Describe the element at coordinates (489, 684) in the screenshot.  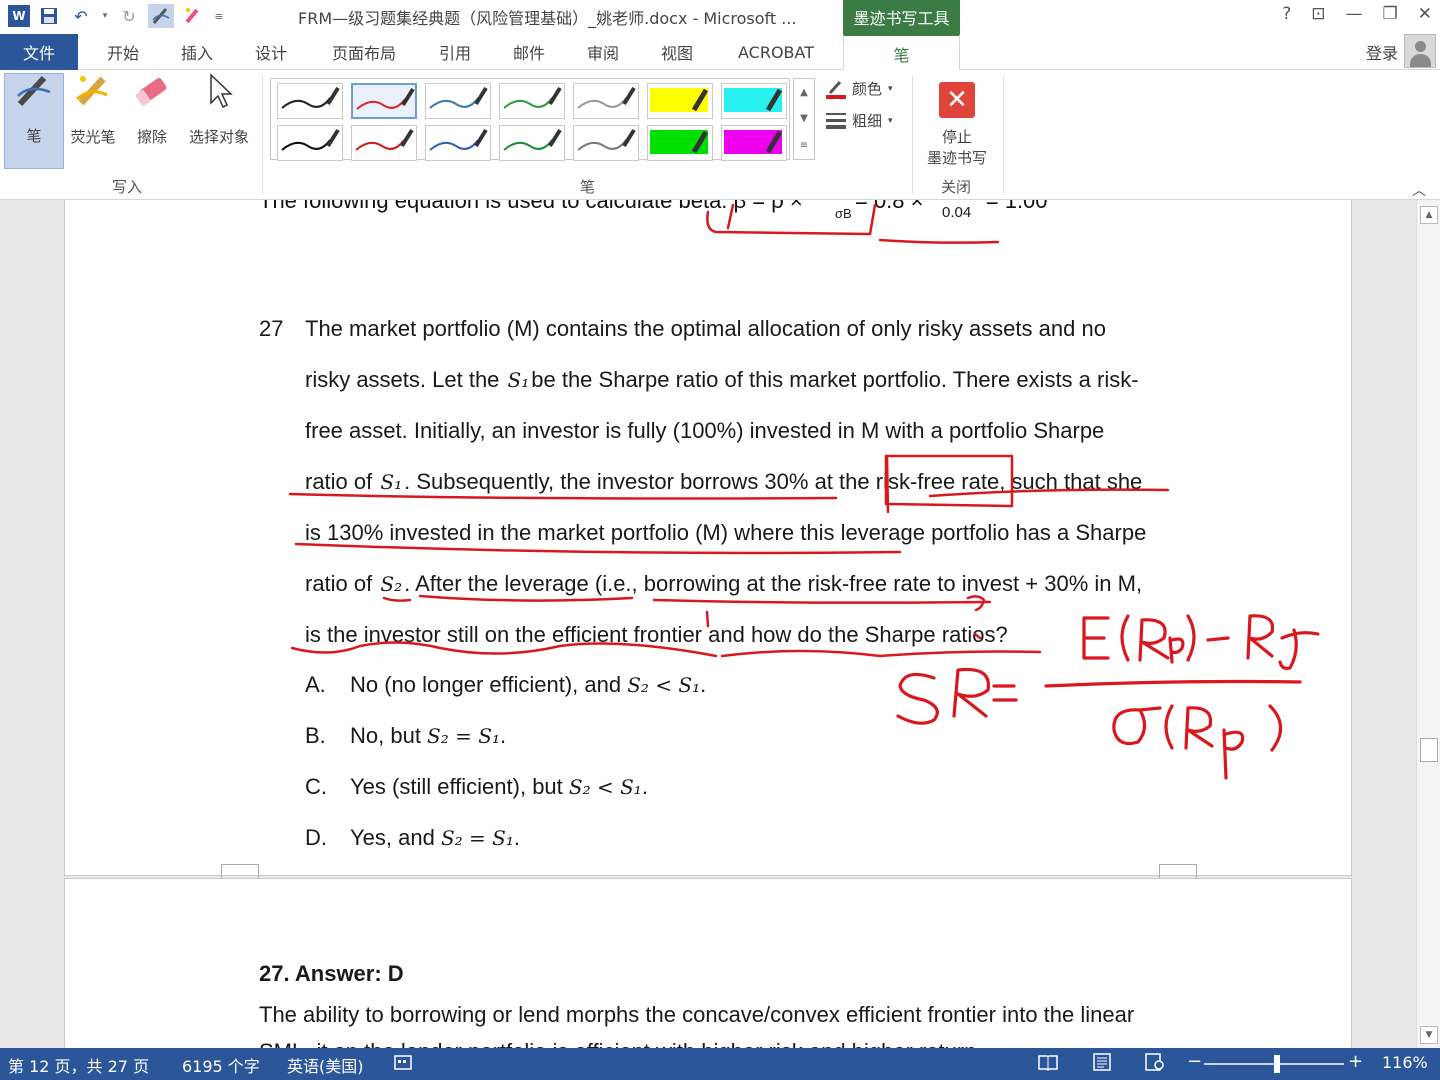
I see `option-text-span: No (no longer efficient), and` at that location.